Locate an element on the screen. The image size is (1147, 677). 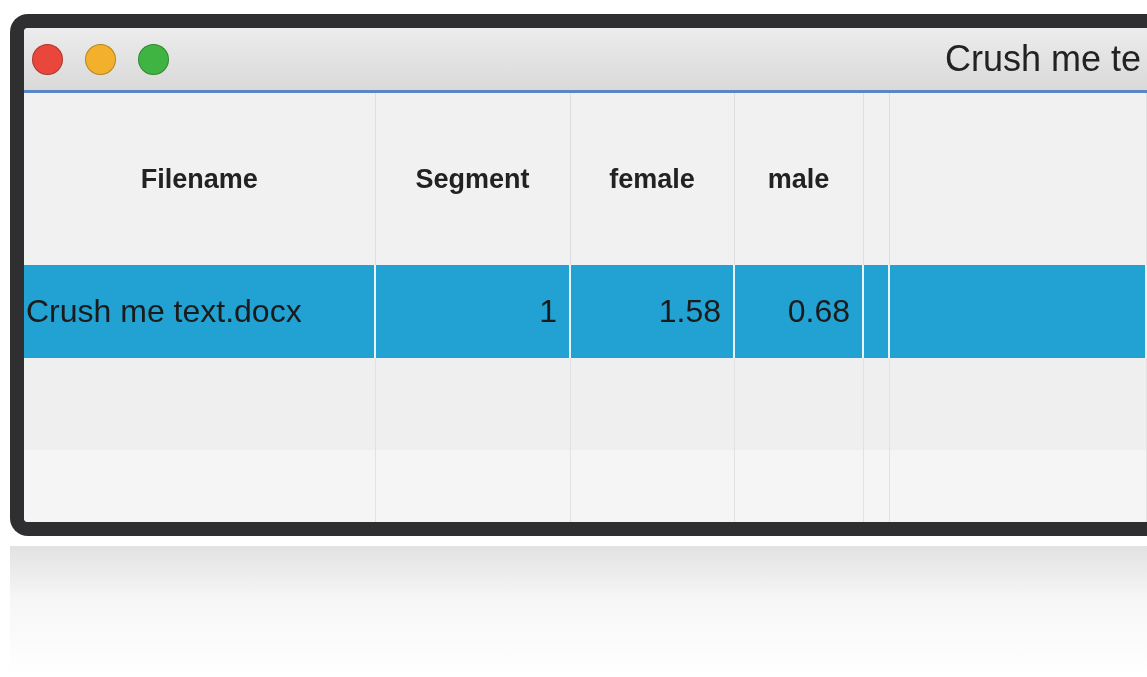
column-header: female is located at coordinates (652, 178).